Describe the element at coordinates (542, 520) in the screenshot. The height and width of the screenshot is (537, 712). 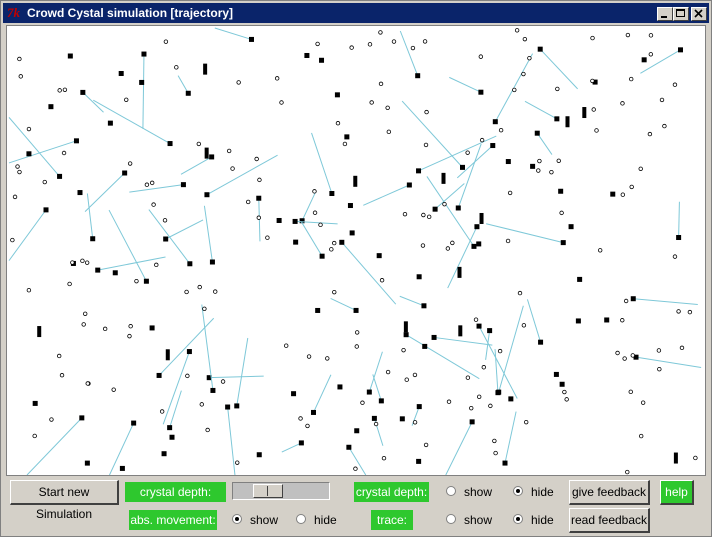
I see `radio-label: hide` at that location.